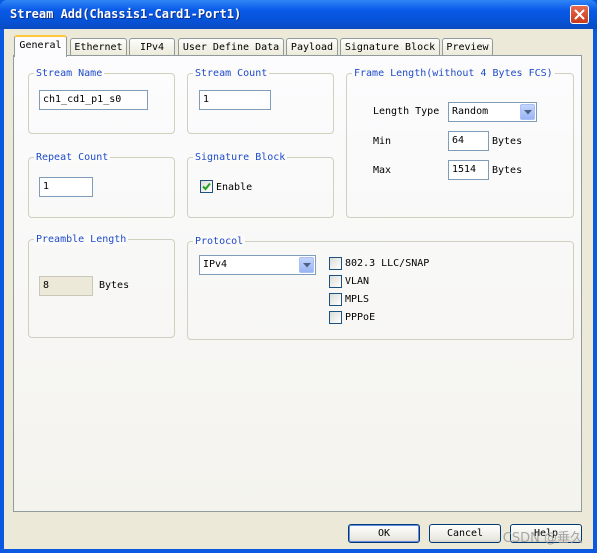 This screenshot has height=553, width=597. I want to click on tab-general: General, so click(40, 46).